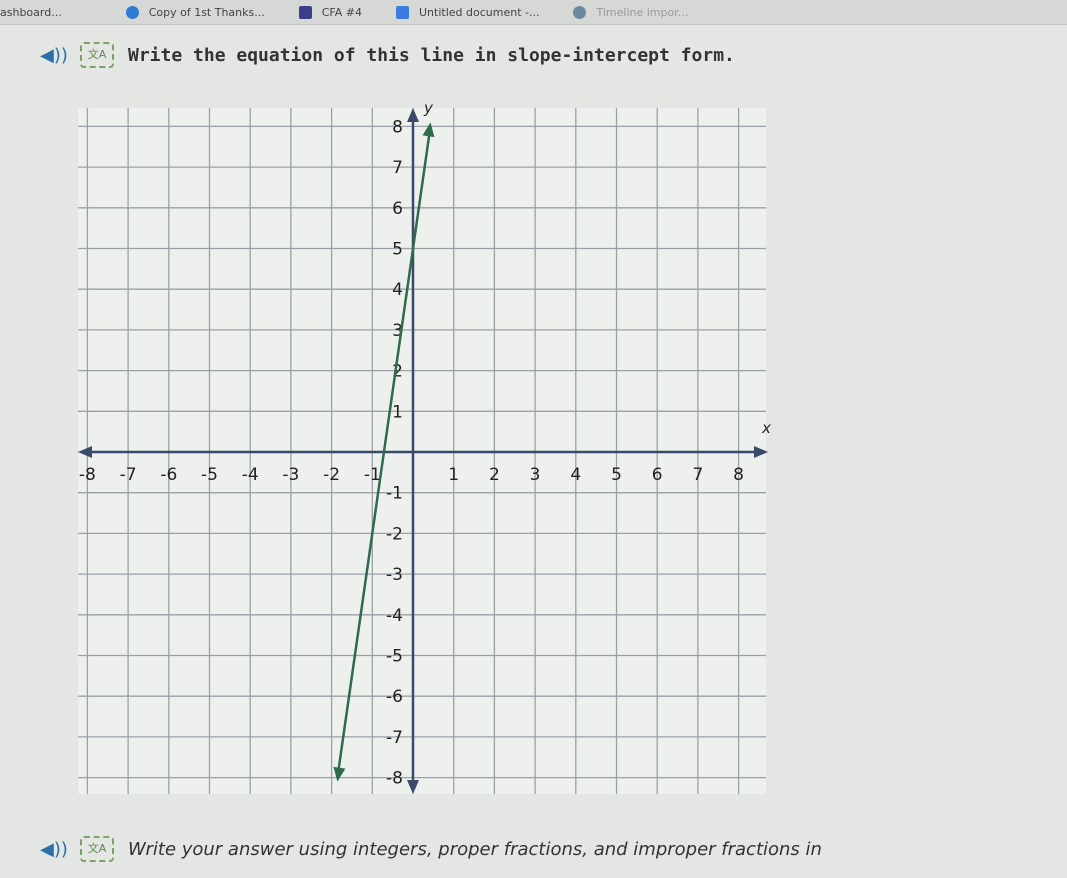 This screenshot has height=878, width=1067. What do you see at coordinates (209, 475) in the screenshot?
I see `x-tick-label: -5` at bounding box center [209, 475].